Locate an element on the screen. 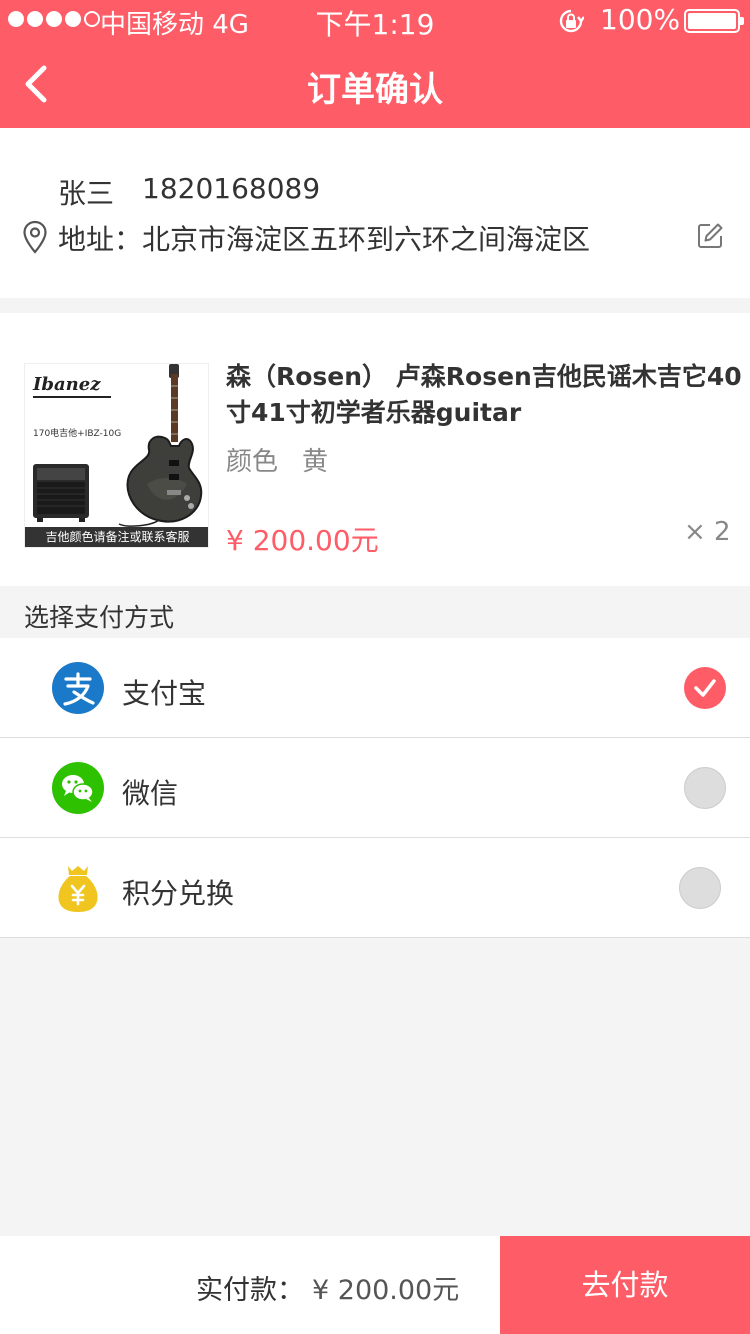  guitar-graphic is located at coordinates (160, 445).